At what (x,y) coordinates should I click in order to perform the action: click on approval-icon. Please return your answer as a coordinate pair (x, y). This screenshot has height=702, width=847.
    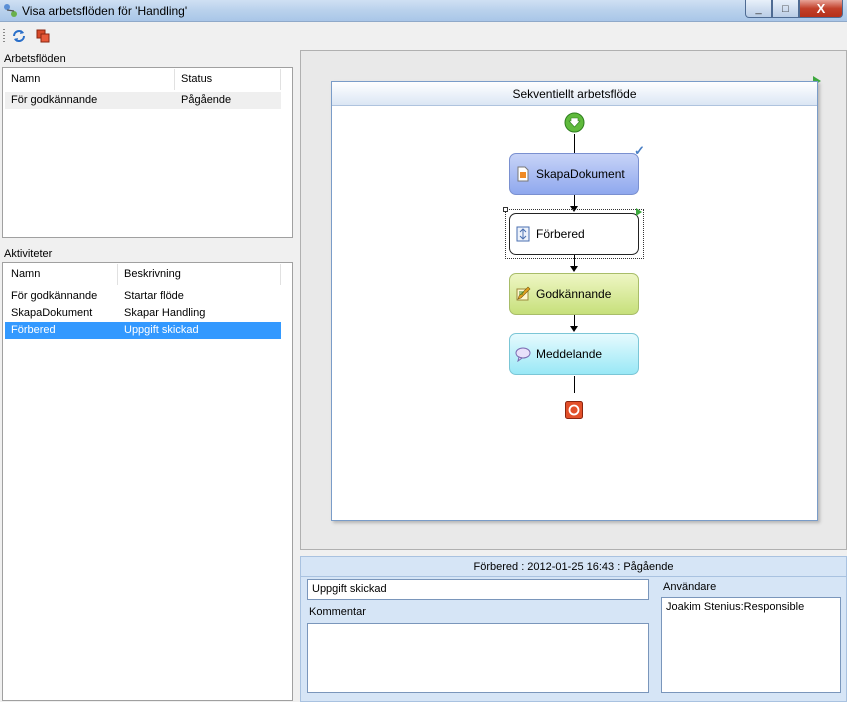
    Looking at the image, I should click on (523, 293).